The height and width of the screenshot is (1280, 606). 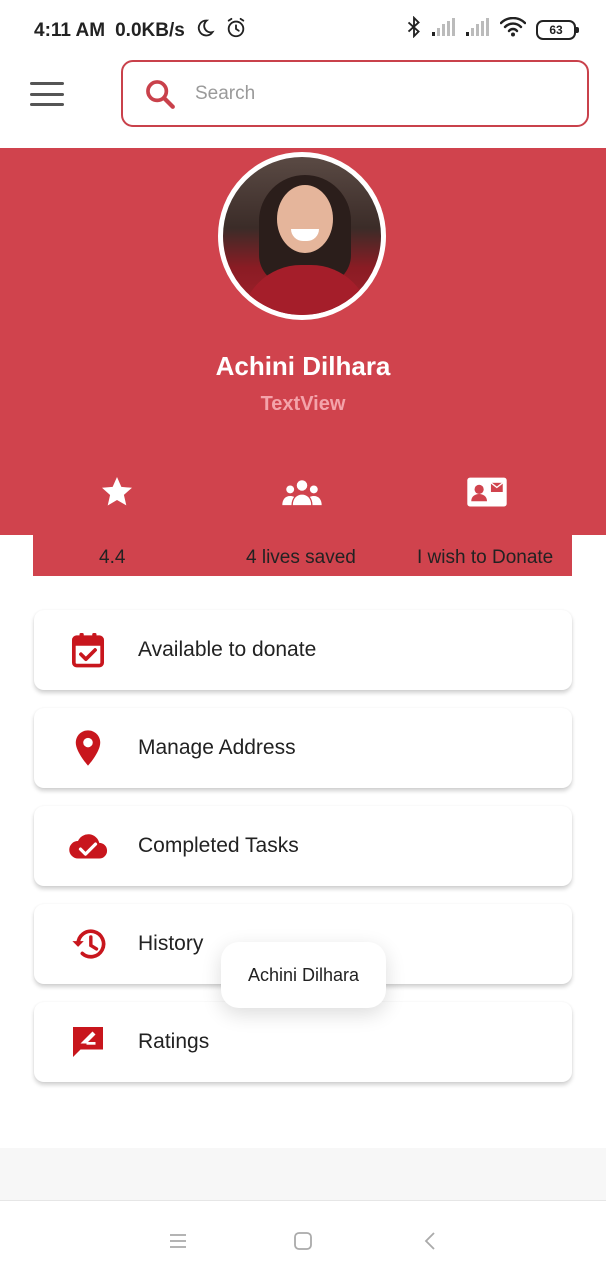 I want to click on lives-saved-label: 4 lives saved, so click(x=301, y=557).